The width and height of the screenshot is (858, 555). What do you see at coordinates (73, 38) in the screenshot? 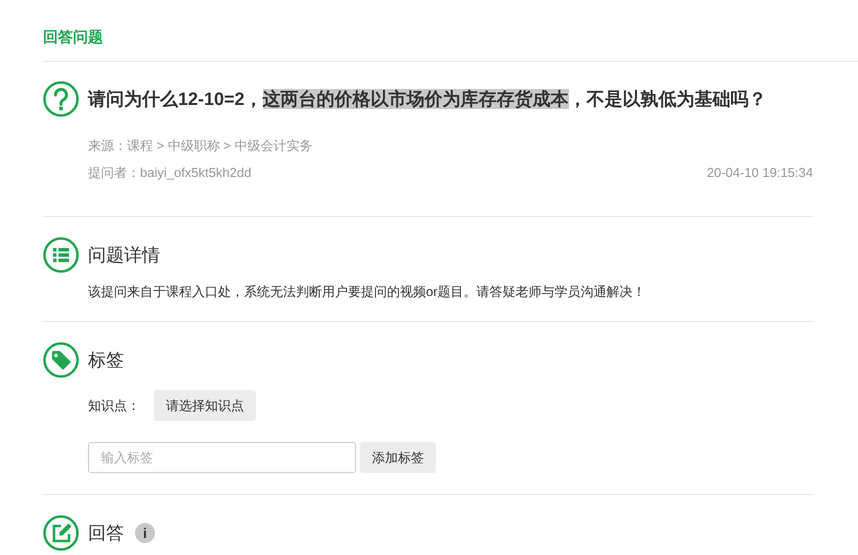
I see `page-title: 回答问题` at bounding box center [73, 38].